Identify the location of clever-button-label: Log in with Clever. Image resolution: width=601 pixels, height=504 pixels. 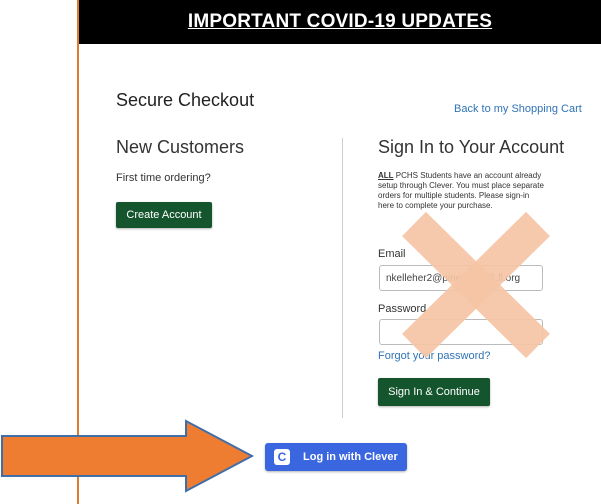
(350, 457).